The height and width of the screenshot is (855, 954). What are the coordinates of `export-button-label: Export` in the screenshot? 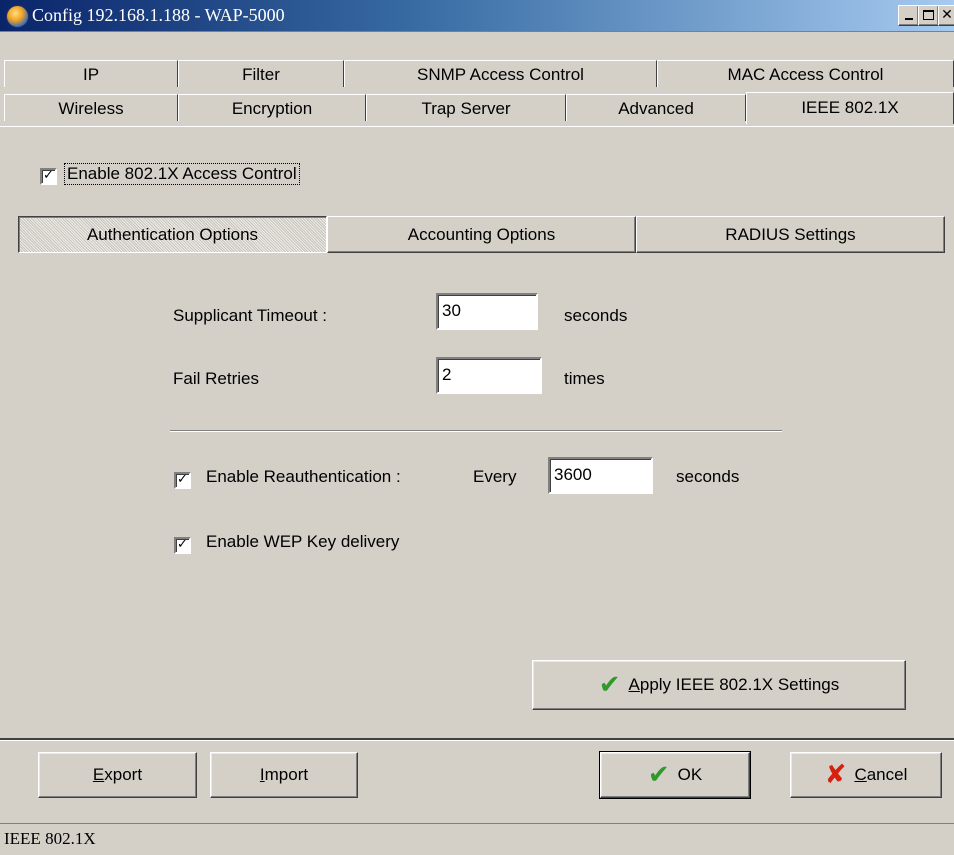 It's located at (117, 774).